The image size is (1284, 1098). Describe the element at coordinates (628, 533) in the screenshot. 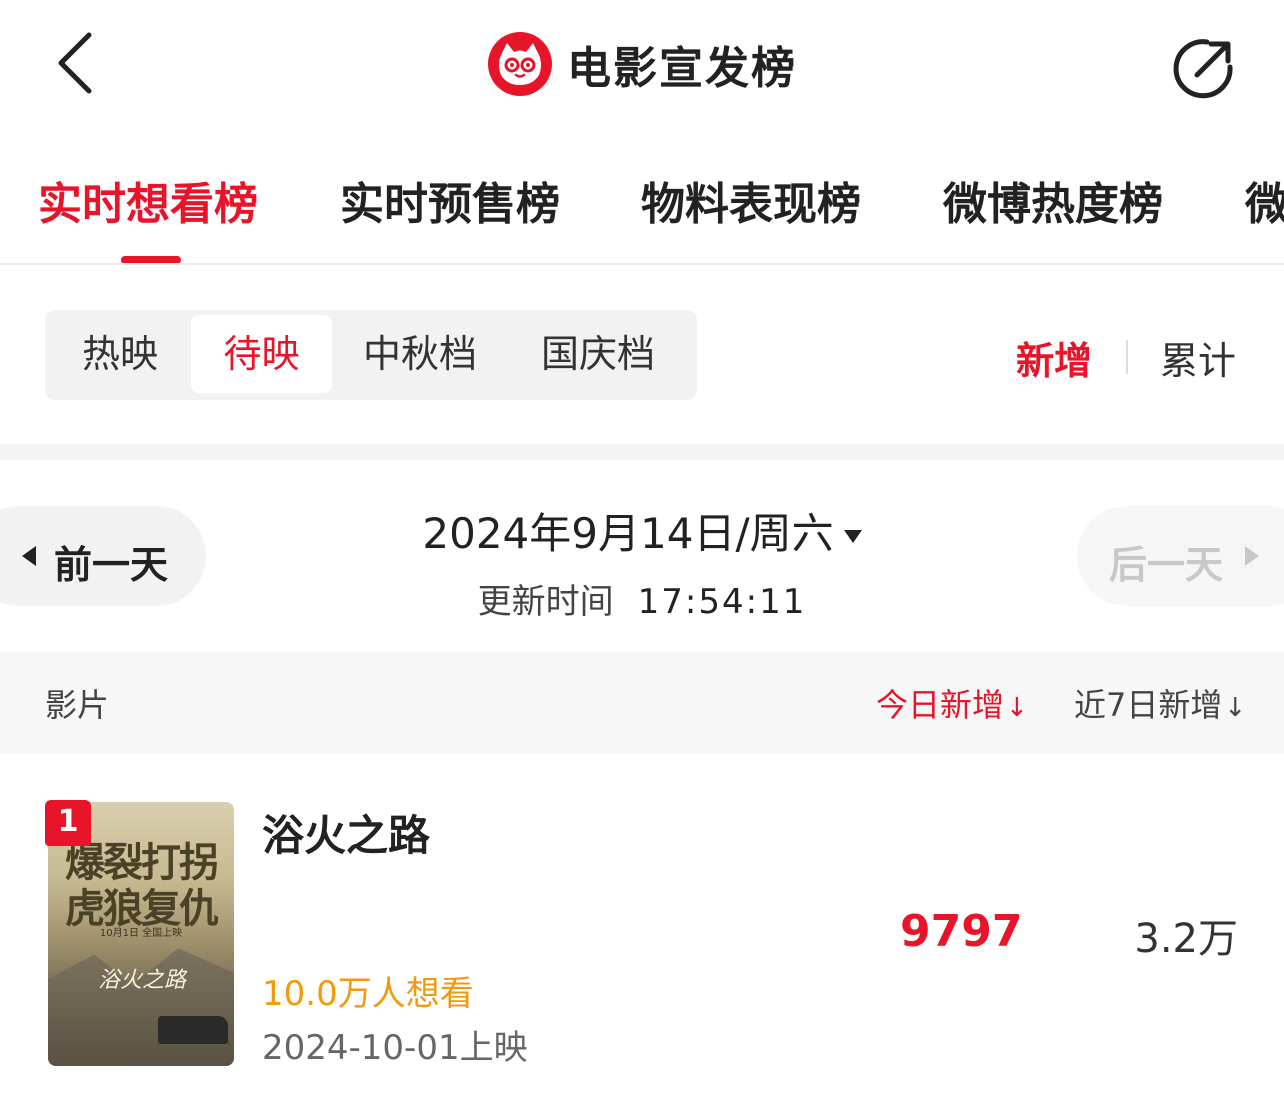

I see `date-label: 2024年9月14日/周六` at that location.